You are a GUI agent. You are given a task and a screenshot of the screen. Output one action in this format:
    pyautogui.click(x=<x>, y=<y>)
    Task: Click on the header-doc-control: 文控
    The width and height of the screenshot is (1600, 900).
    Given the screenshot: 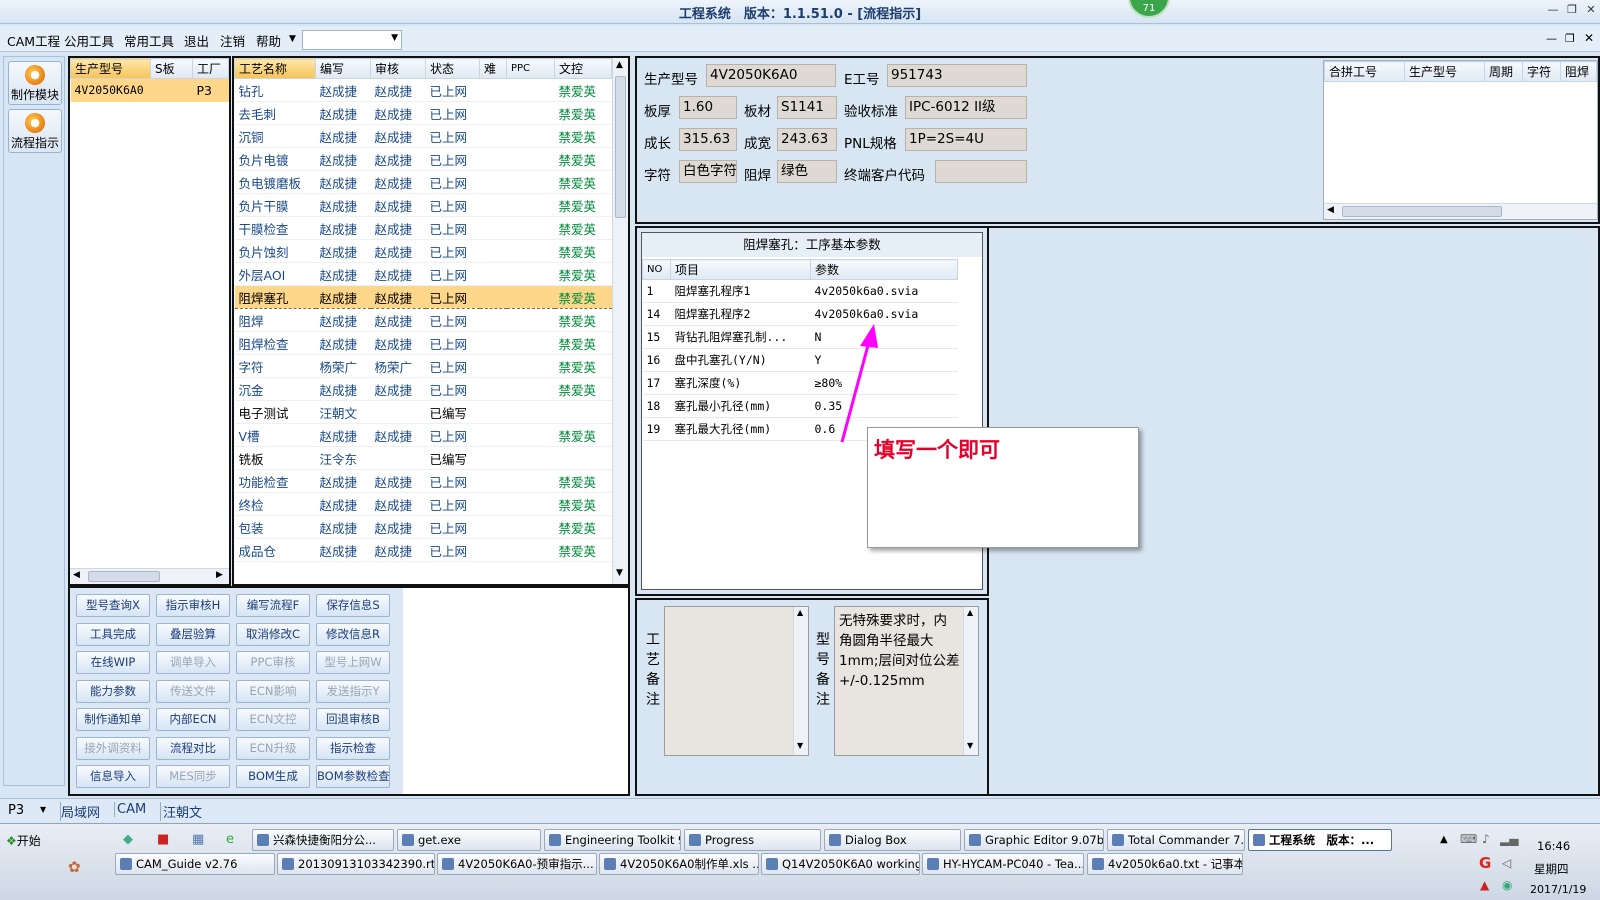 What is the action you would take?
    pyautogui.click(x=583, y=68)
    